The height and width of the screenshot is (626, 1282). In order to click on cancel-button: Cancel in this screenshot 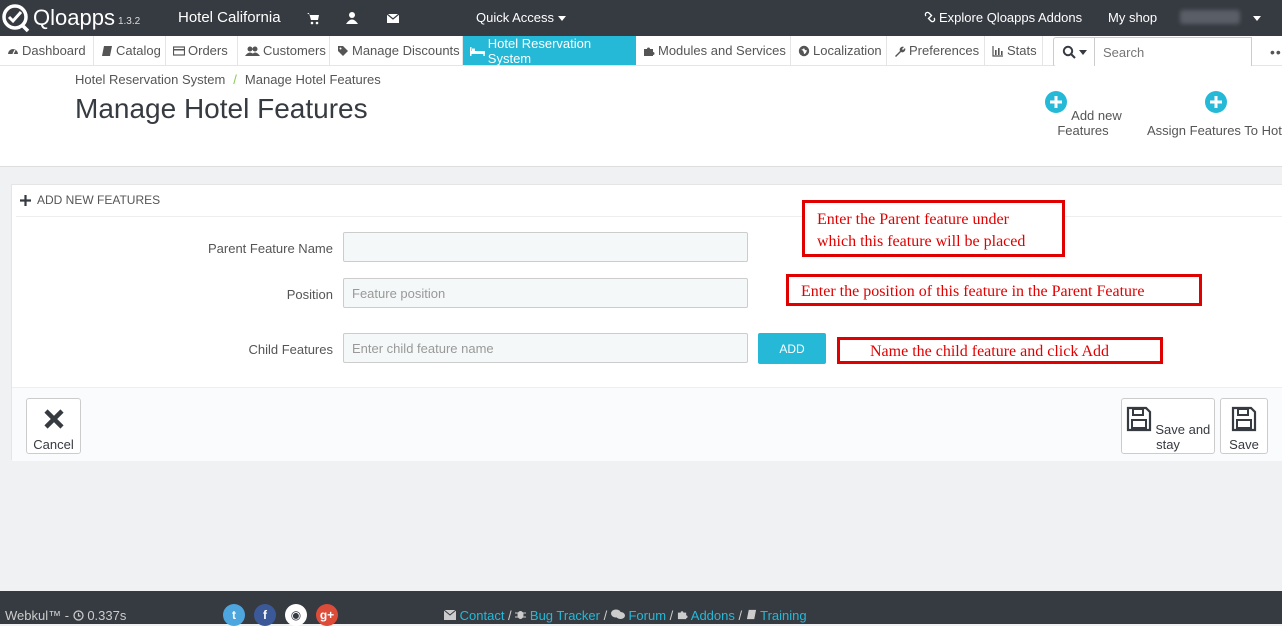, I will do `click(53, 426)`.